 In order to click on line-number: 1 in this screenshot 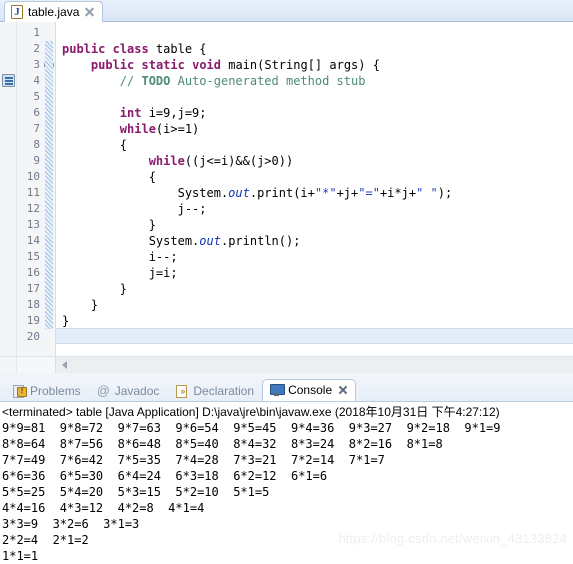, I will do `click(36, 32)`.